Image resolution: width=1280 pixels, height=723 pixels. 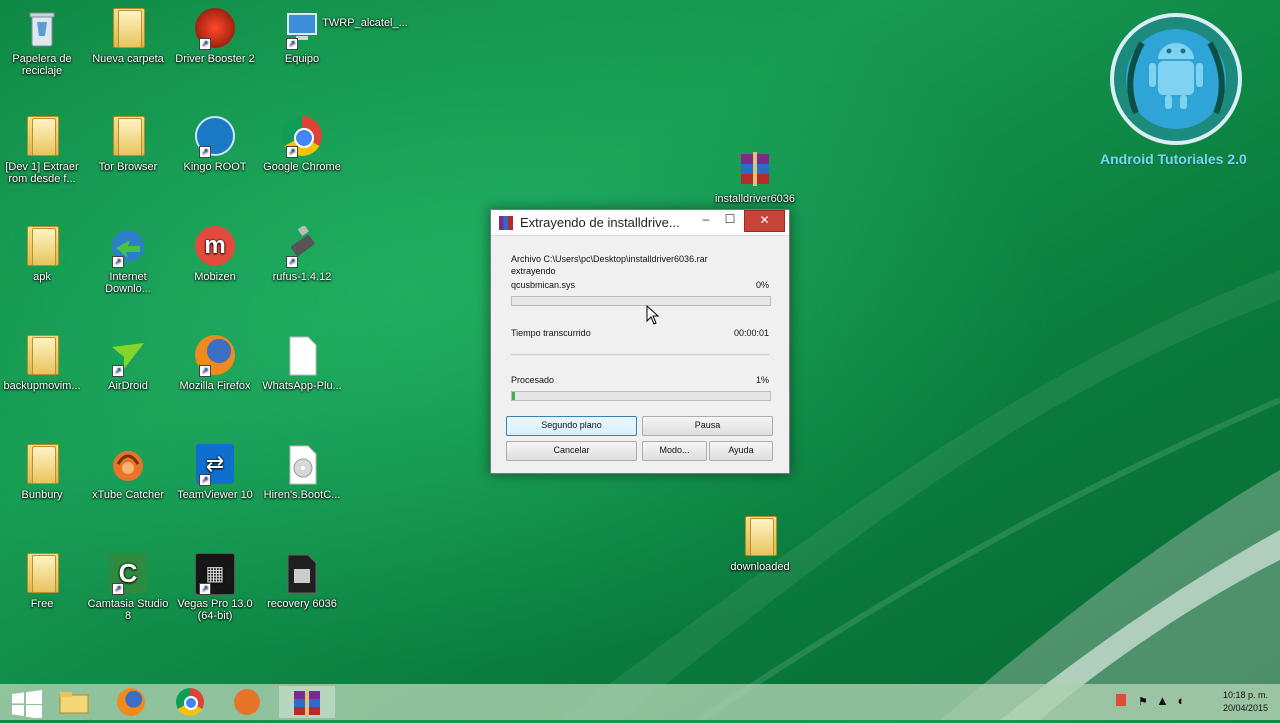 I want to click on airdroid-icon: ↗, so click(x=128, y=356).